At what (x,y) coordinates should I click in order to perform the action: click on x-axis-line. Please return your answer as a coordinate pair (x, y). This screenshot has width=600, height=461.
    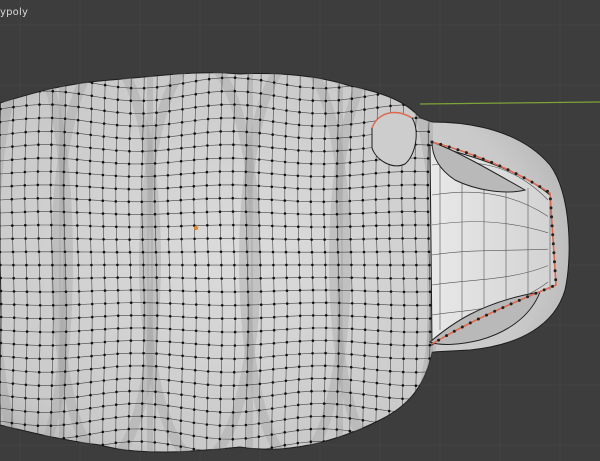
    Looking at the image, I should click on (509, 103).